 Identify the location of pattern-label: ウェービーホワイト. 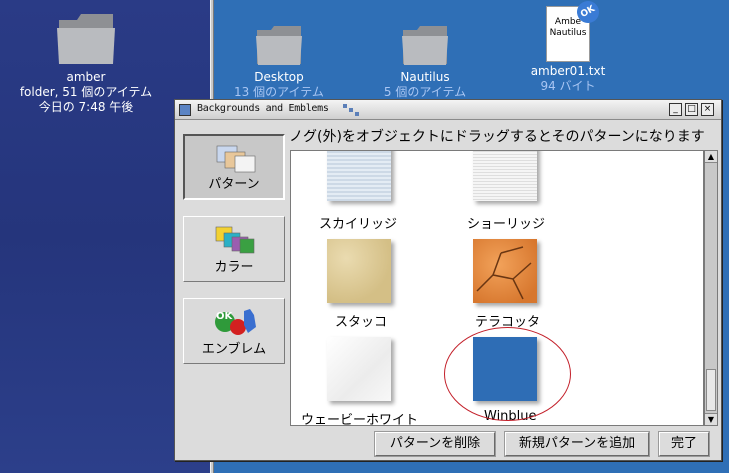
(360, 419).